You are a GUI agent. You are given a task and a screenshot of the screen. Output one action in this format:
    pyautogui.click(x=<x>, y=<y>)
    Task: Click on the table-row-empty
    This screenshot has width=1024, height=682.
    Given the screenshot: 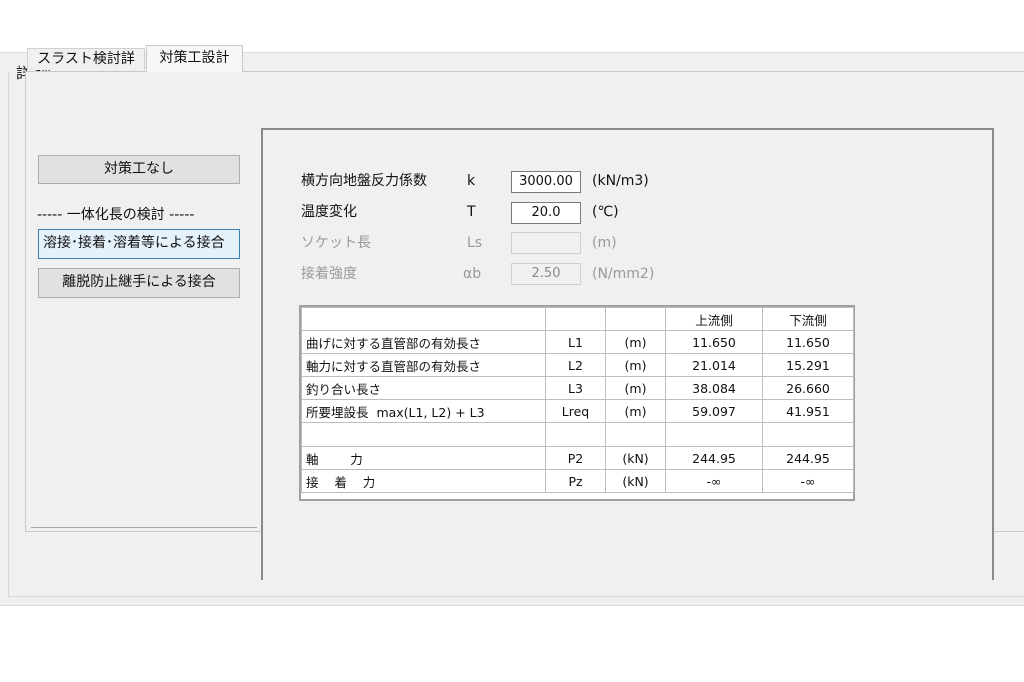 What is the action you would take?
    pyautogui.click(x=577, y=434)
    